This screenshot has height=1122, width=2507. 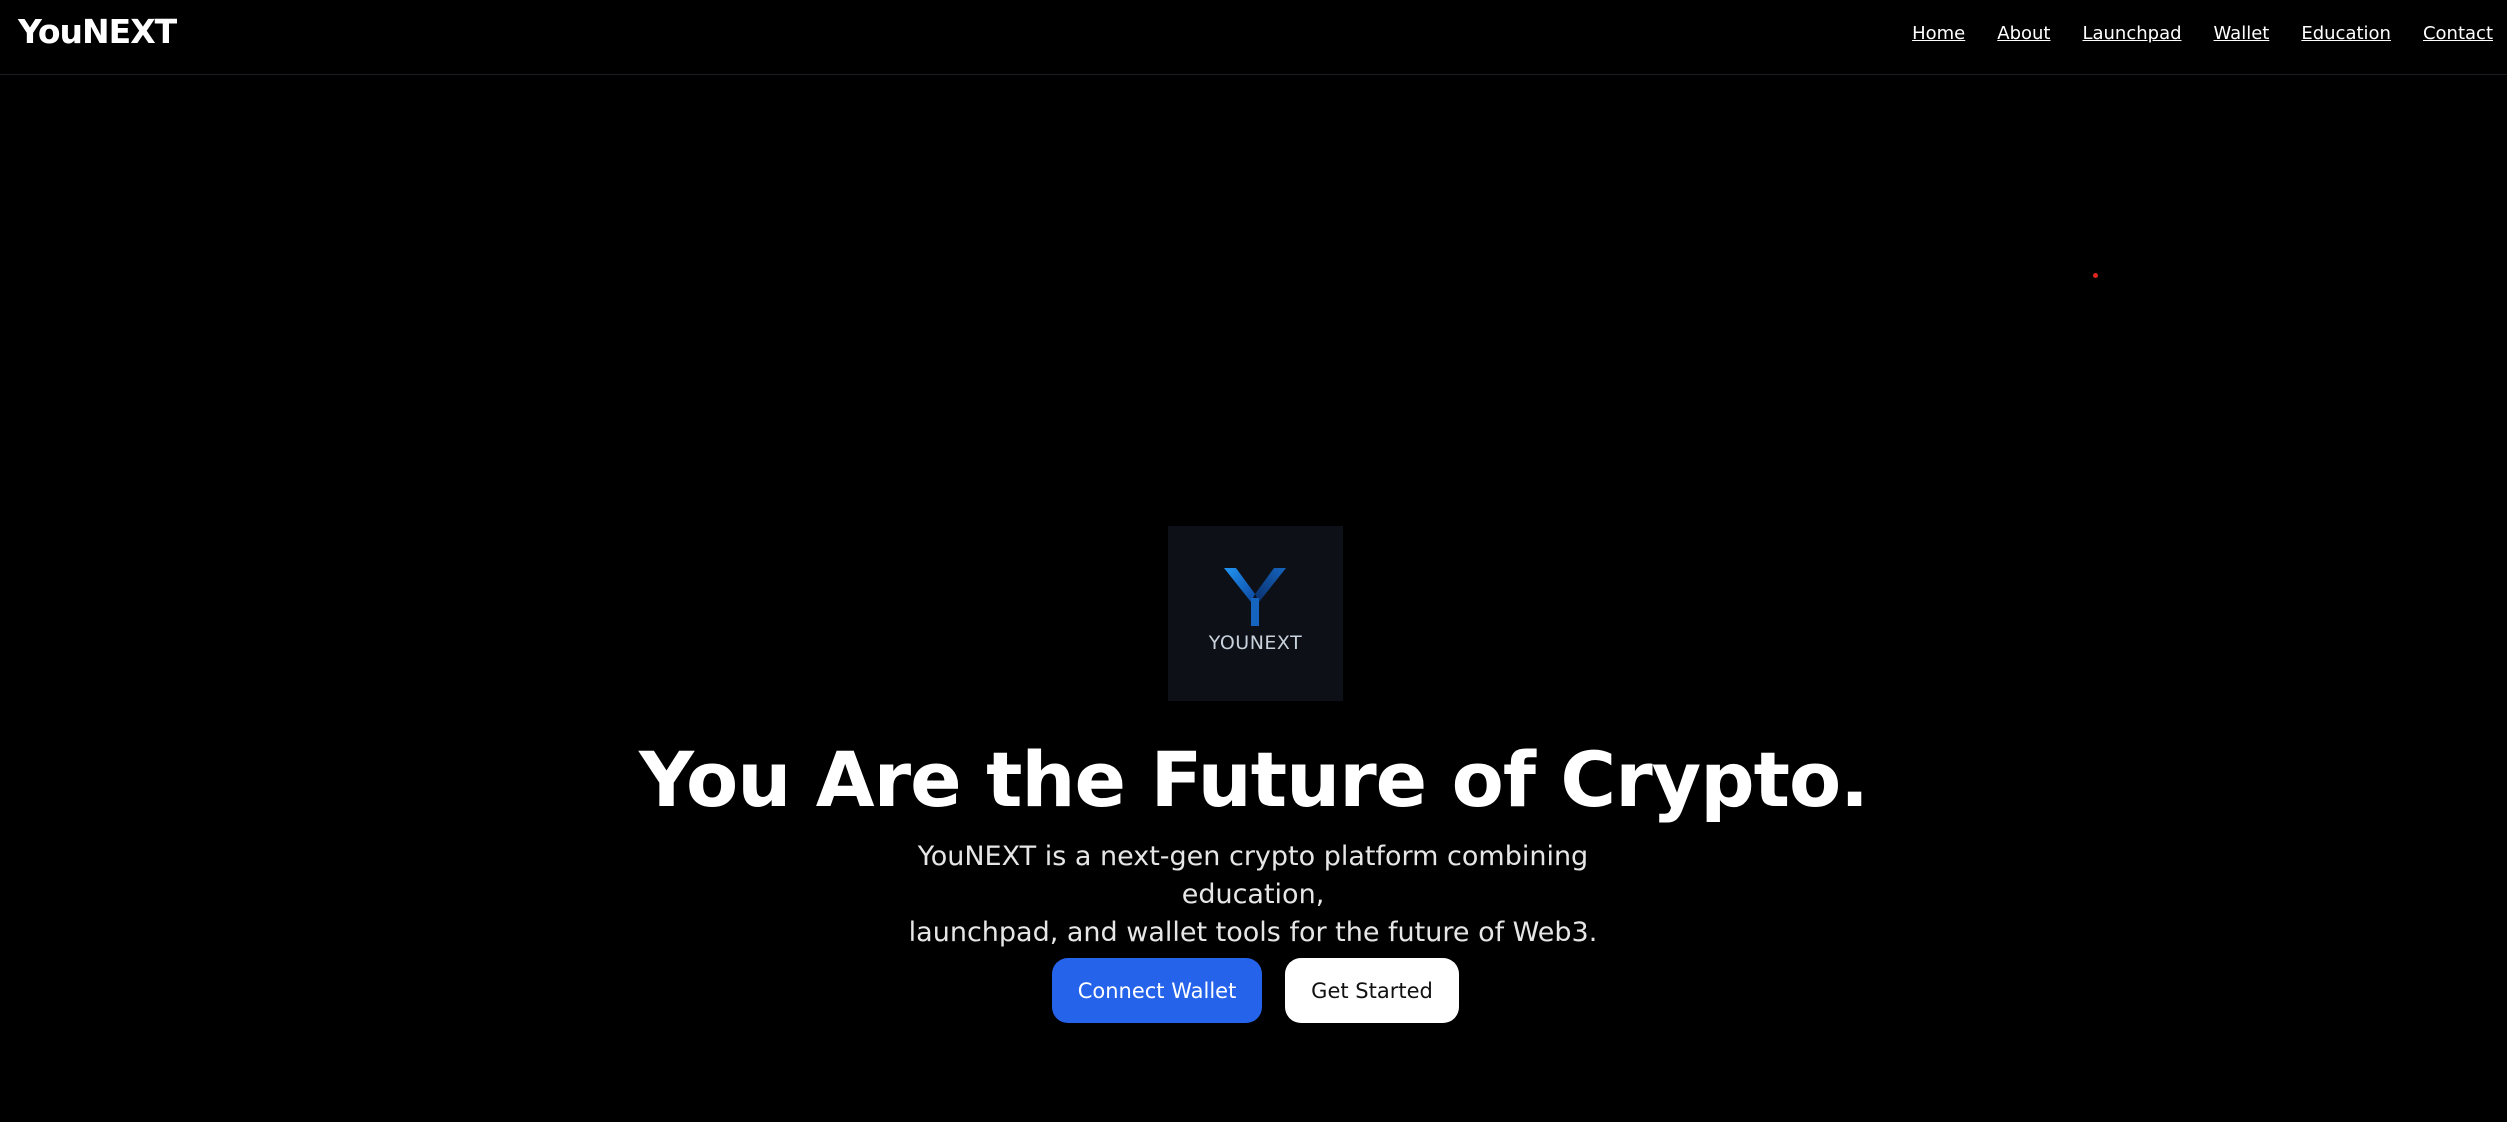 What do you see at coordinates (2346, 33) in the screenshot?
I see `nav-link-education: Education` at bounding box center [2346, 33].